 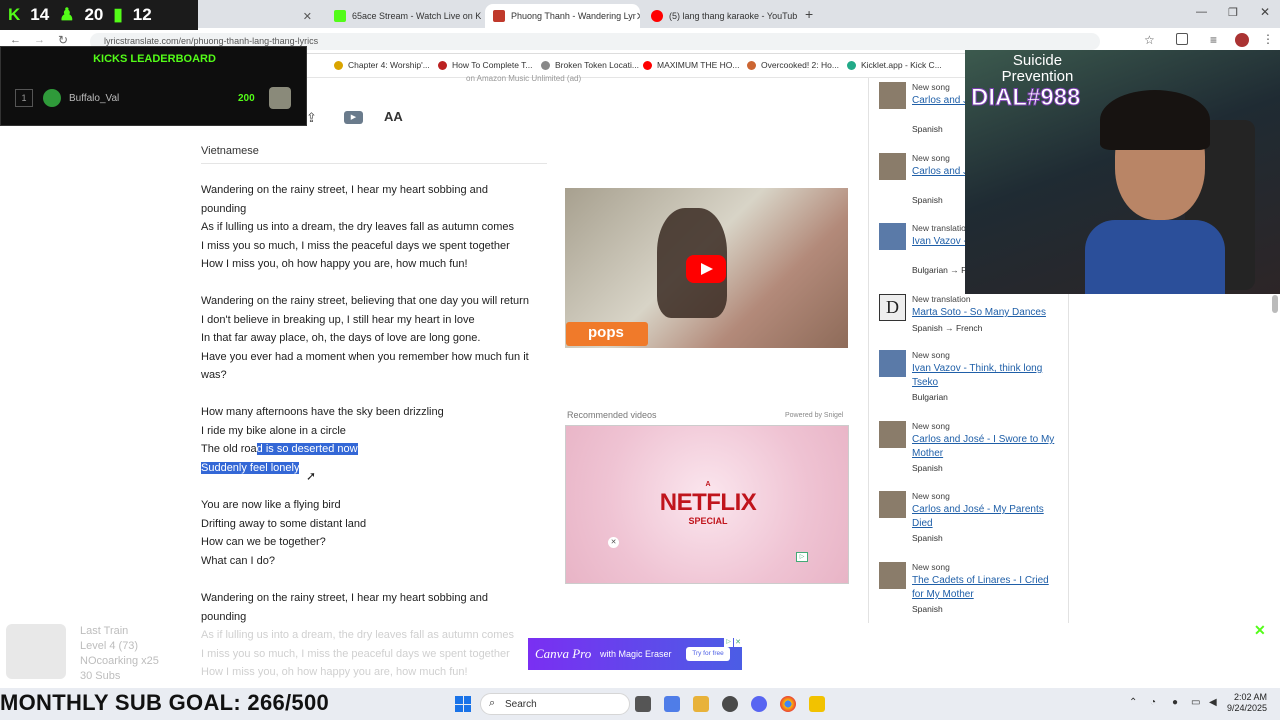 I want to click on hotline-number: DIAL#988, so click(x=1025, y=98).